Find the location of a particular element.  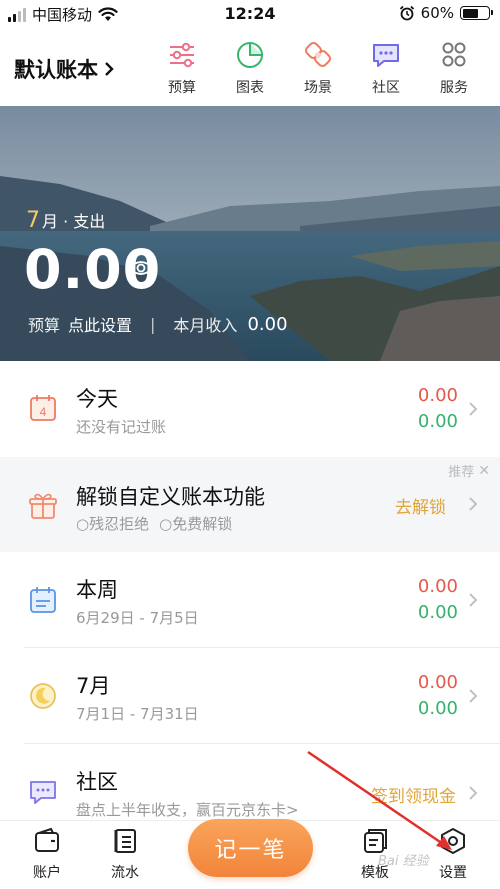

nav-budget: 预算 is located at coordinates (182, 68).